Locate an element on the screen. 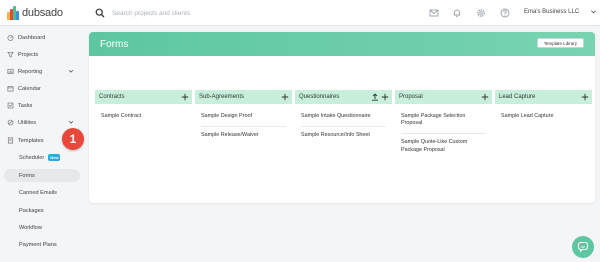 The image size is (600, 262). bell-icon is located at coordinates (457, 13).